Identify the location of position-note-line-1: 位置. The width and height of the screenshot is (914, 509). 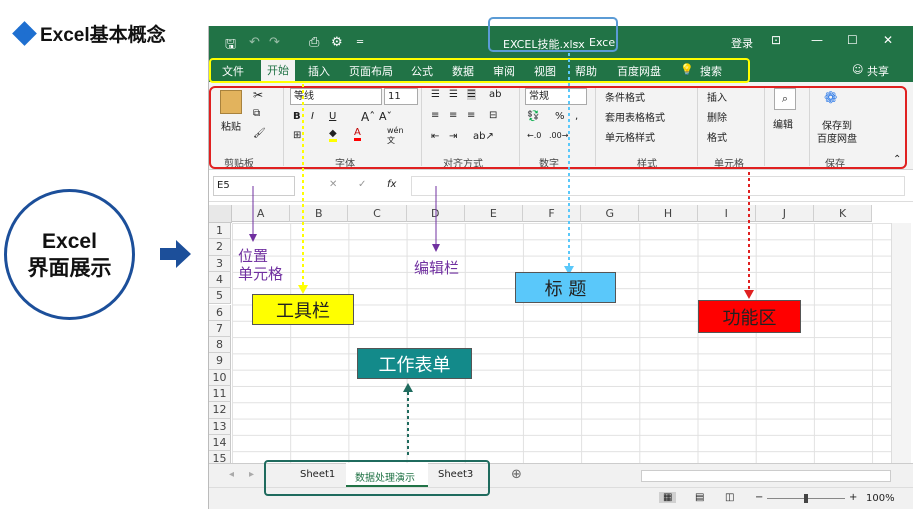
(253, 256).